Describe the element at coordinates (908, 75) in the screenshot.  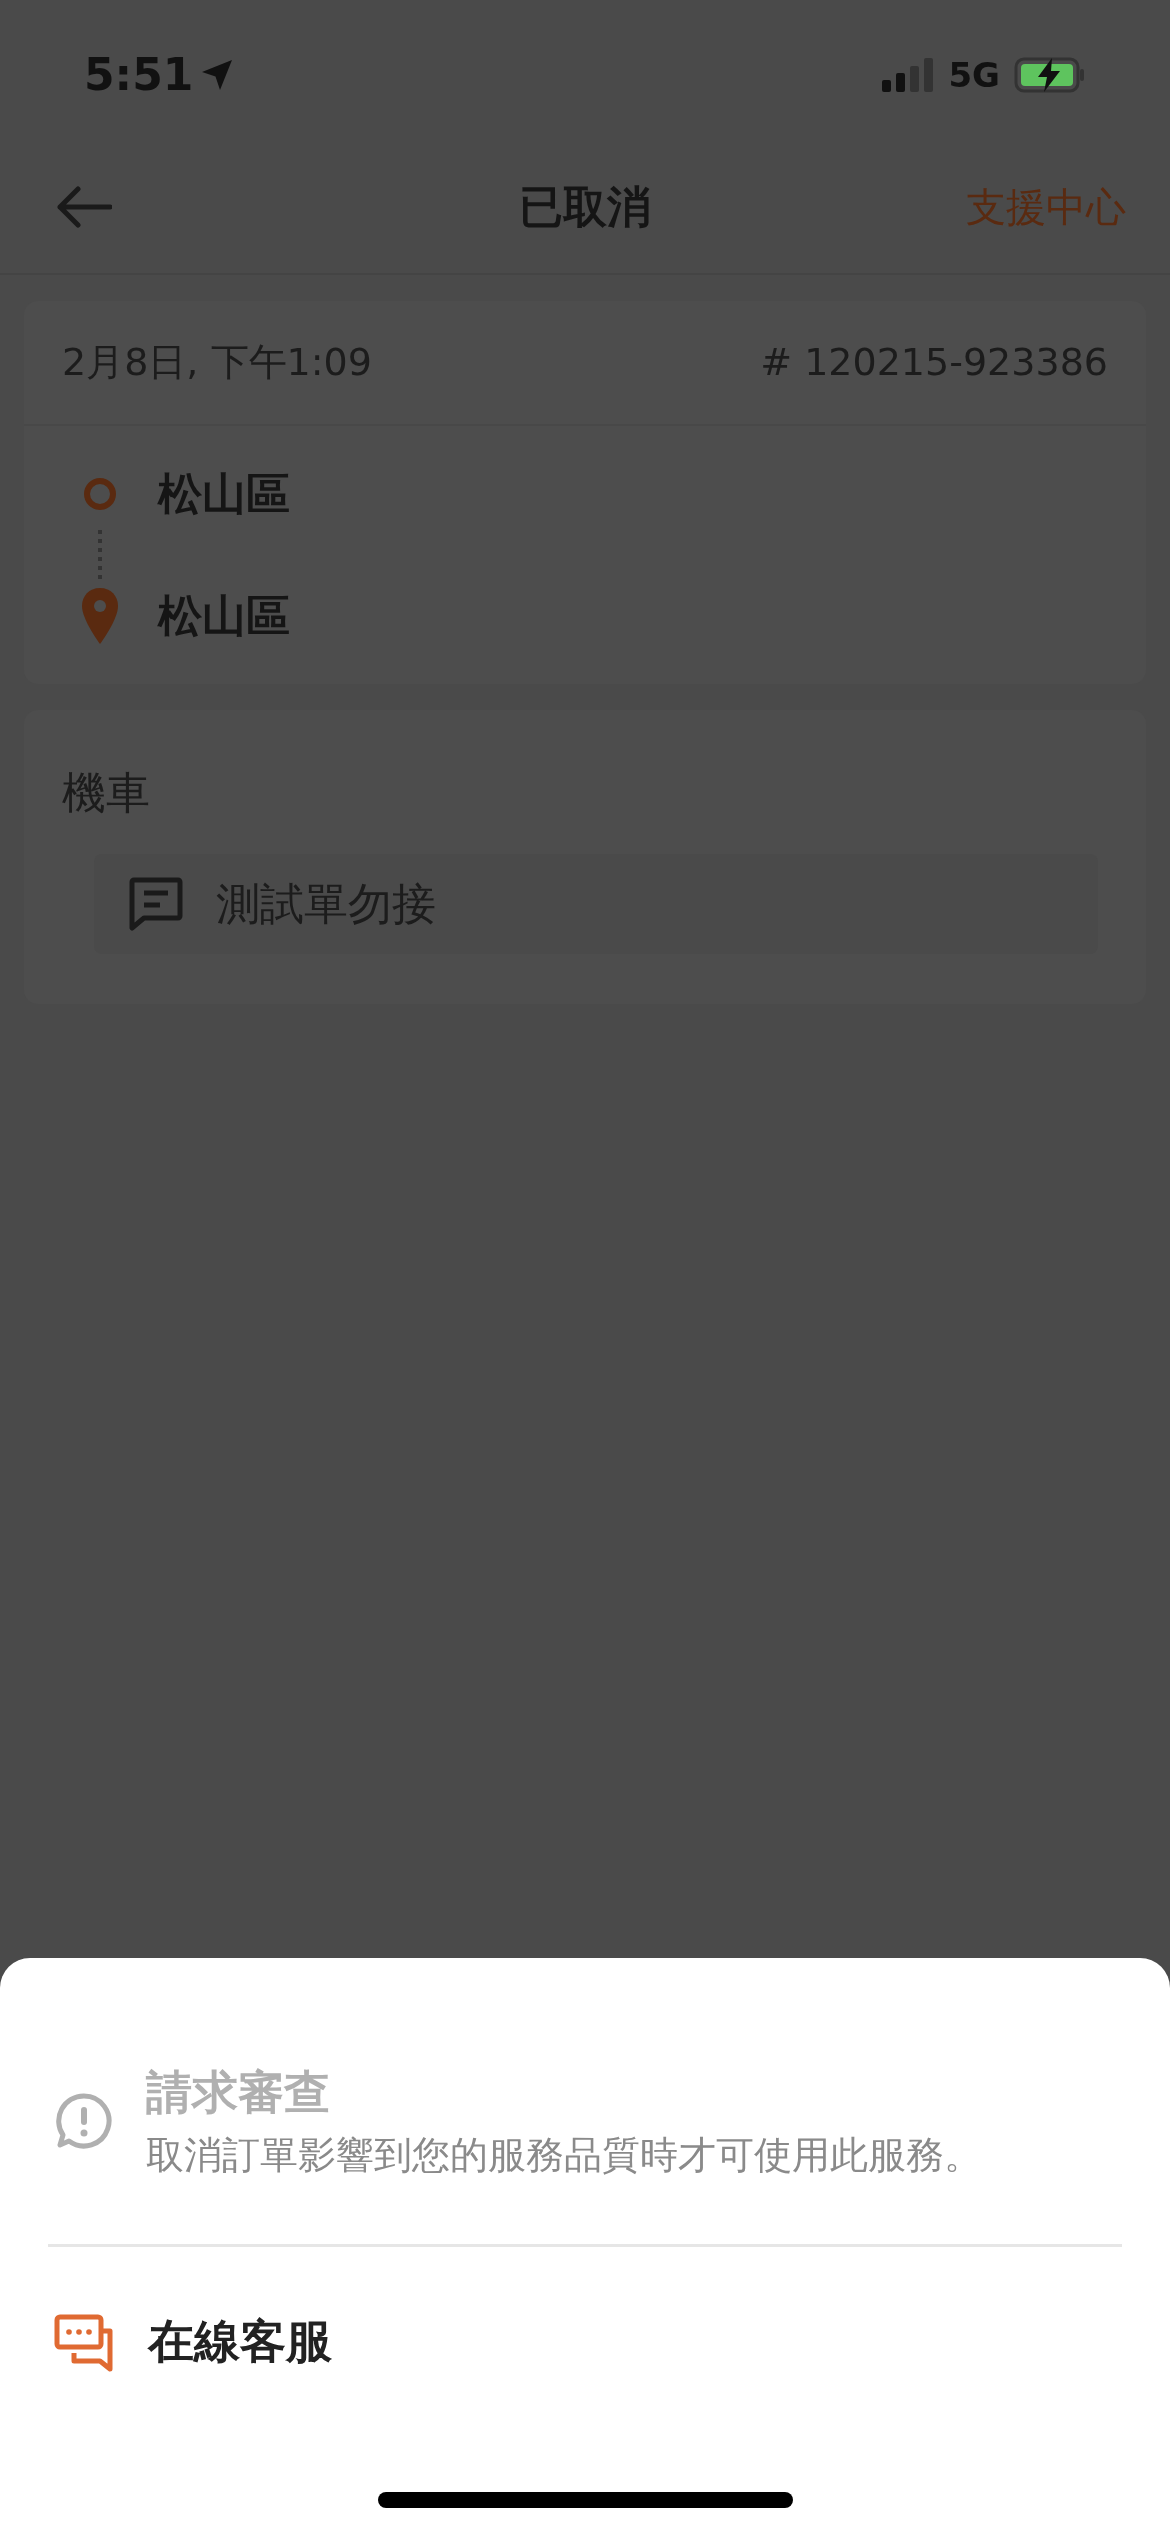
I see `signal-icon` at that location.